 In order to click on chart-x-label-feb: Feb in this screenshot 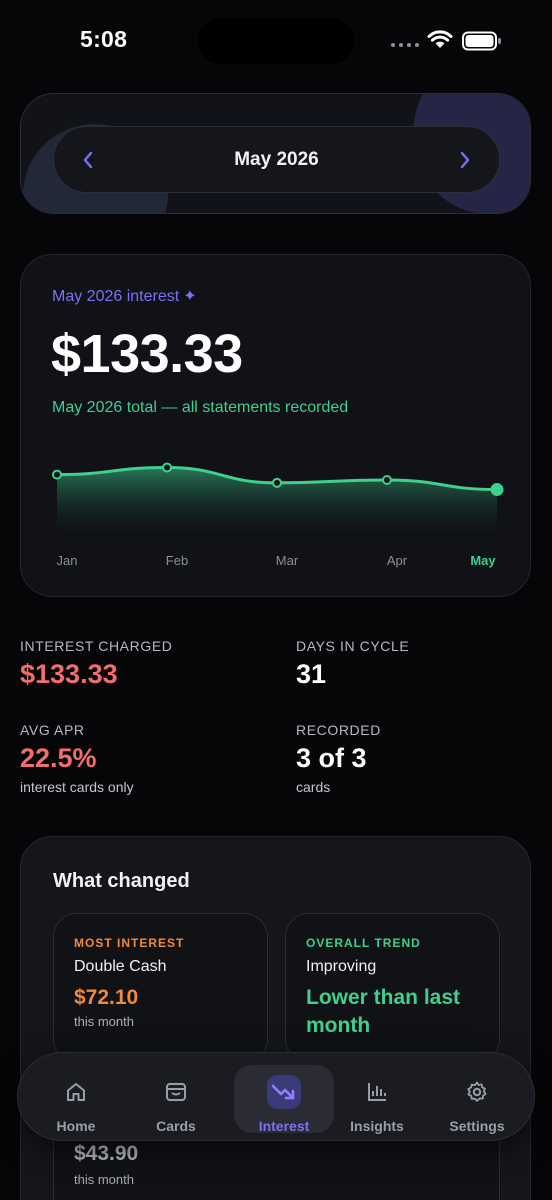, I will do `click(177, 560)`.